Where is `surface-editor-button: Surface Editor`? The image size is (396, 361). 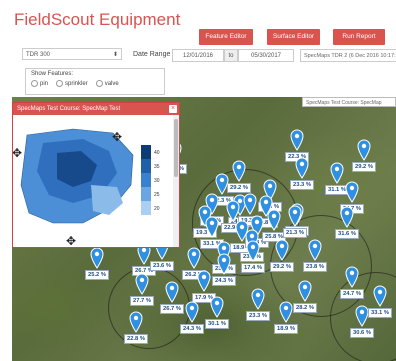
surface-editor-button: Surface Editor is located at coordinates (293, 37).